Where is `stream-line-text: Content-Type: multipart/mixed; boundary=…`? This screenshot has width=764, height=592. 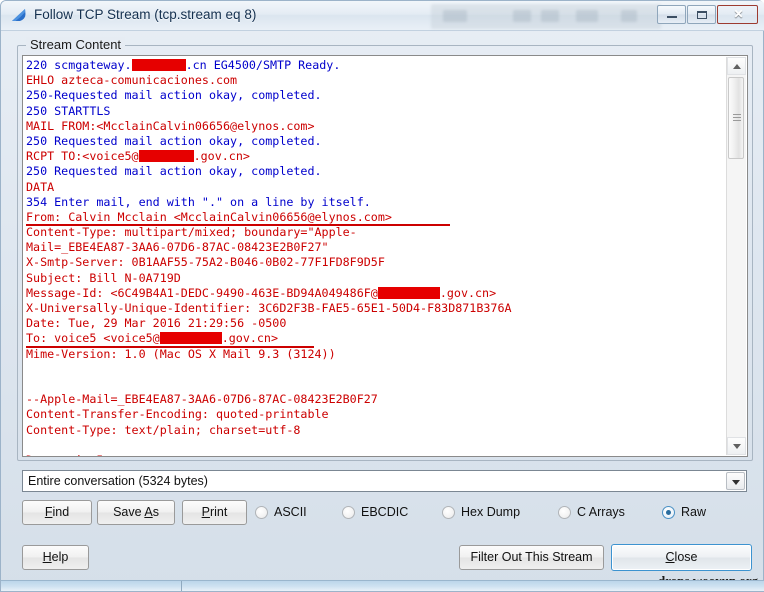
stream-line-text: Content-Type: multipart/mixed; boundary=… is located at coordinates (191, 232).